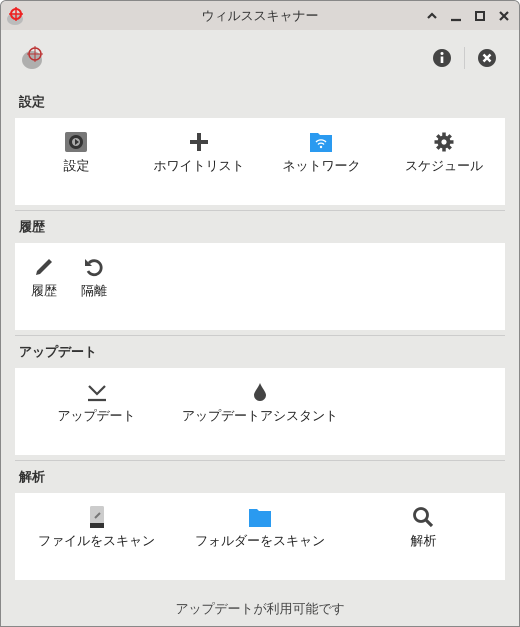 Image resolution: width=520 pixels, height=627 pixels. I want to click on status-message: アップデートが利用可能です, so click(260, 609).